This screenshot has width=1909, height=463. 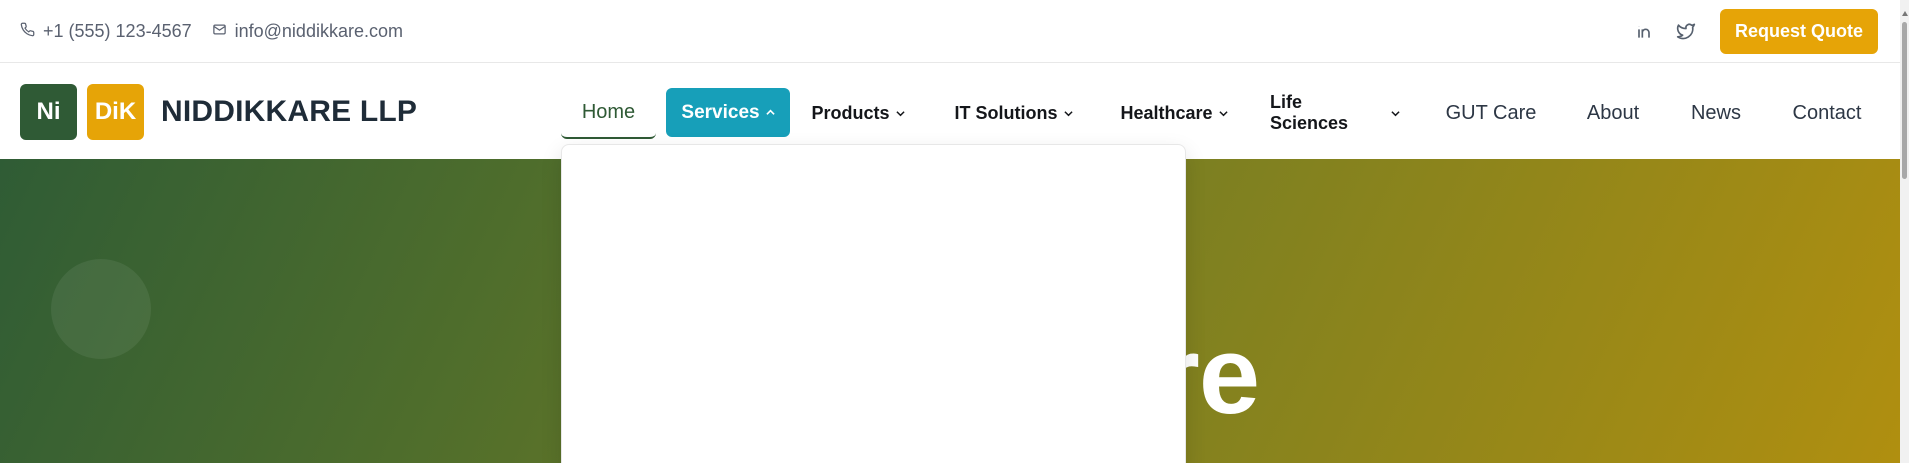 What do you see at coordinates (720, 112) in the screenshot?
I see `nav-services-label: Services` at bounding box center [720, 112].